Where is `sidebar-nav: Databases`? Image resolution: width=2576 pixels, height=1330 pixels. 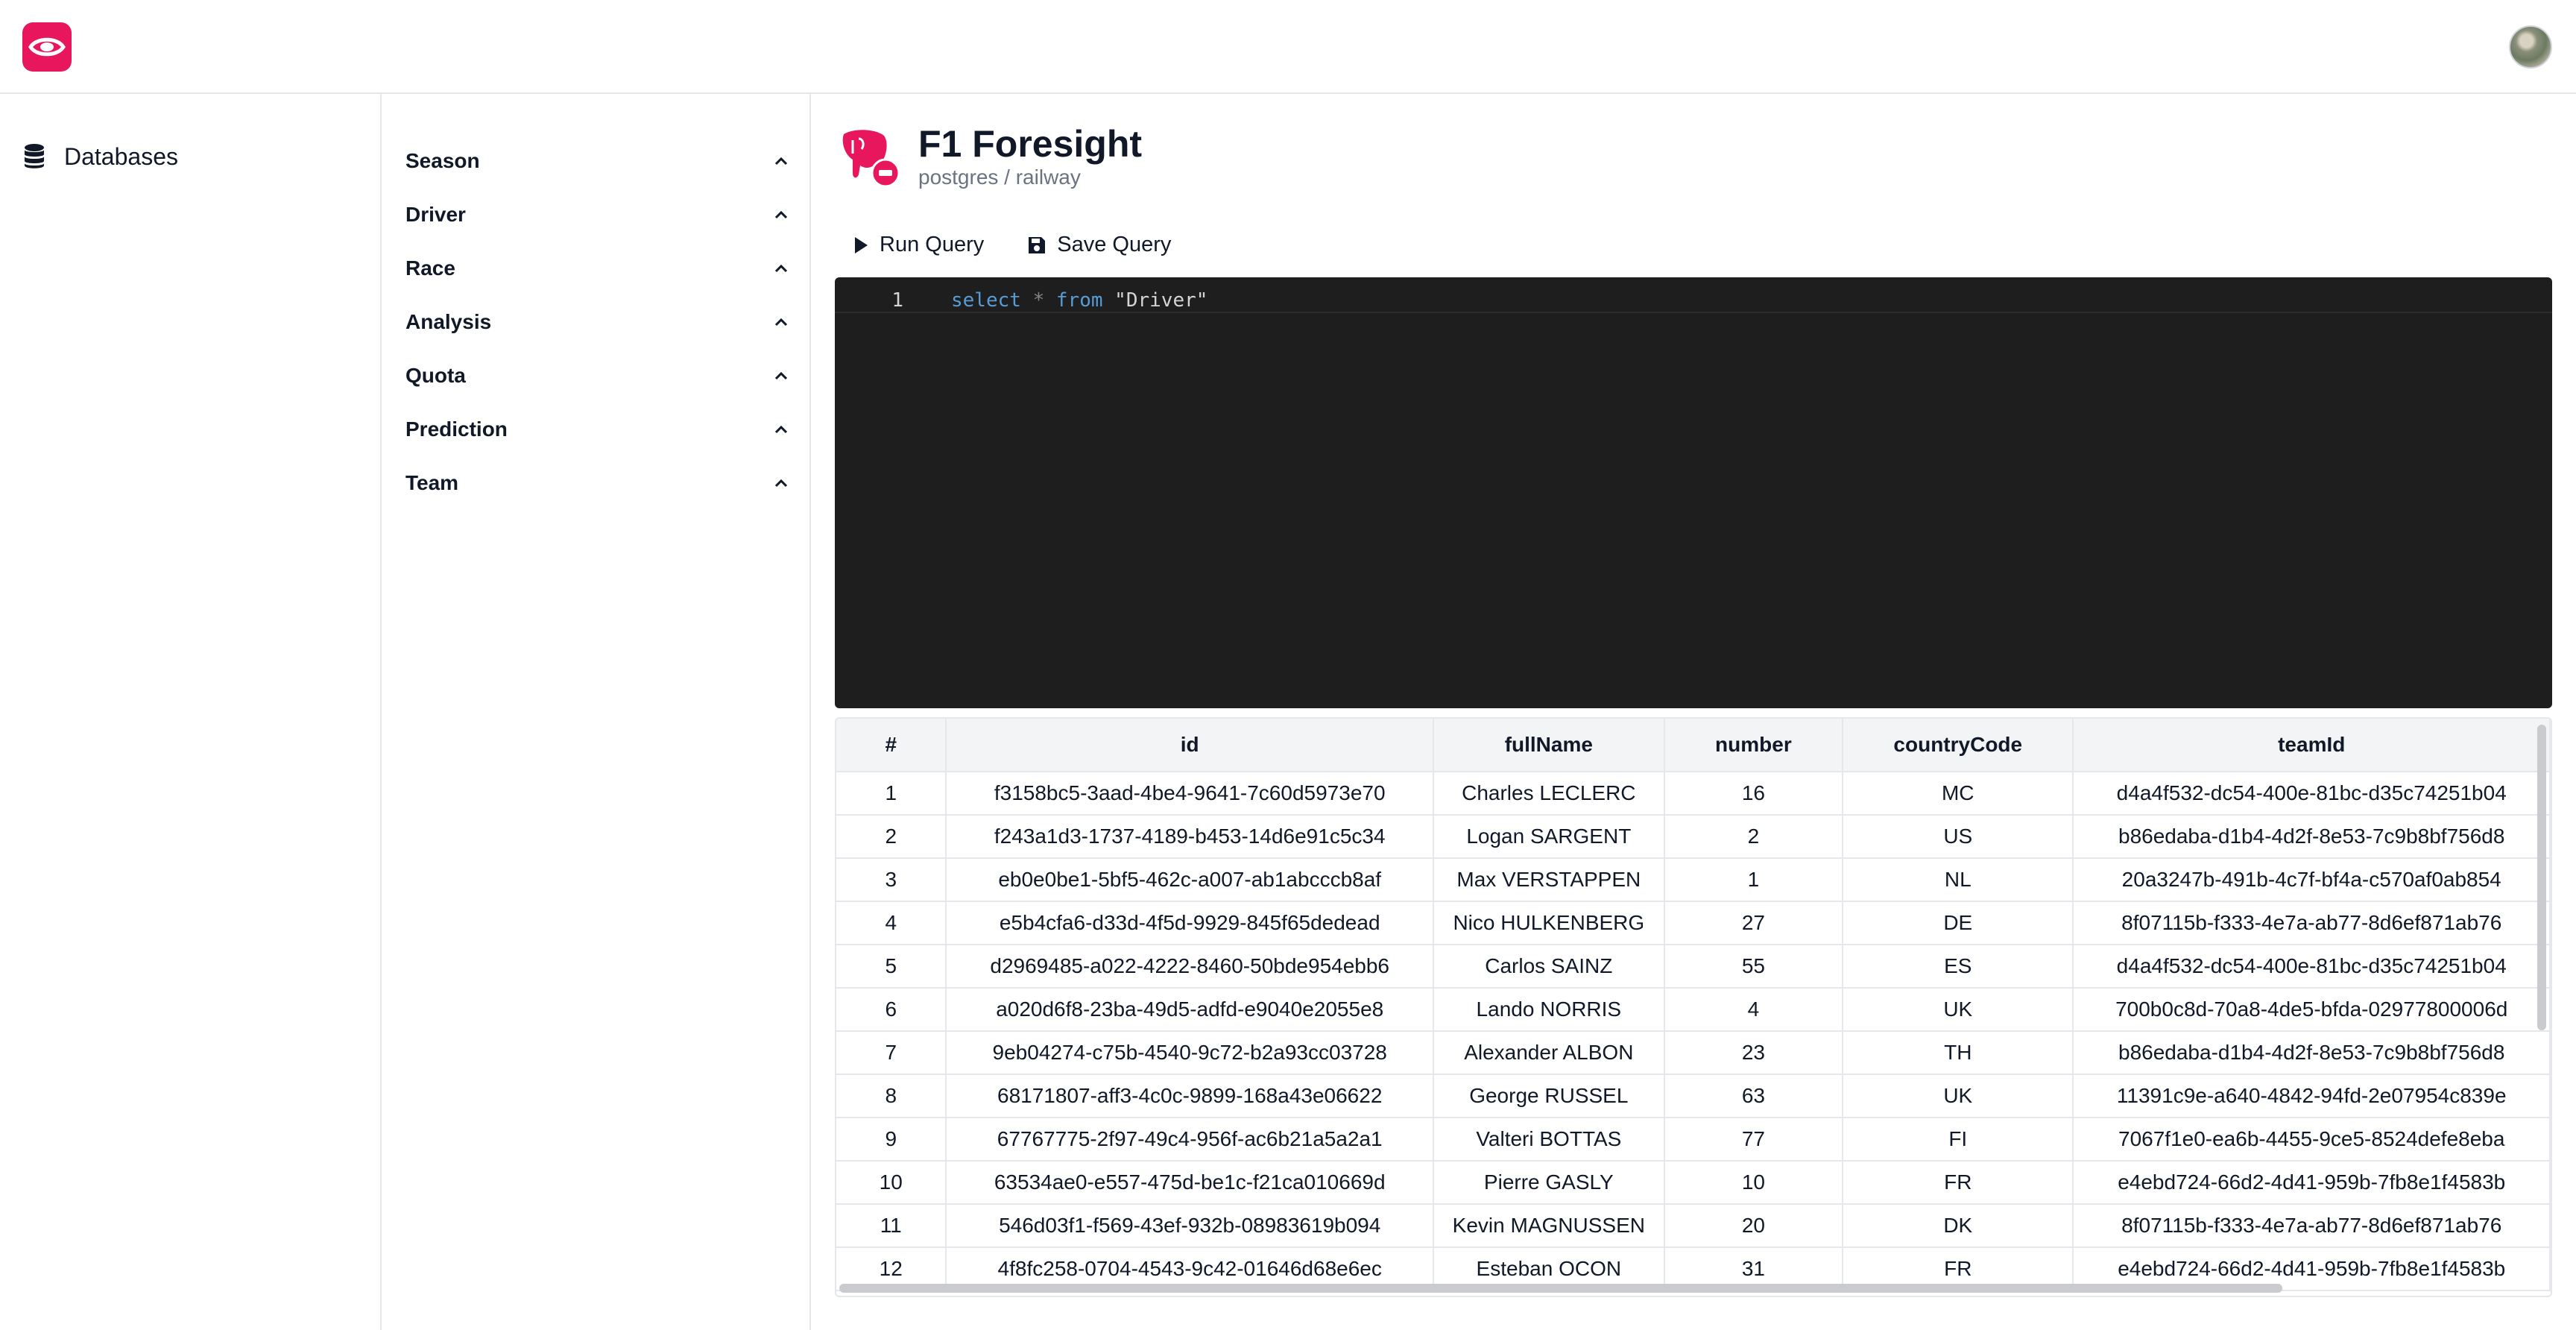
sidebar-nav: Databases is located at coordinates (191, 712).